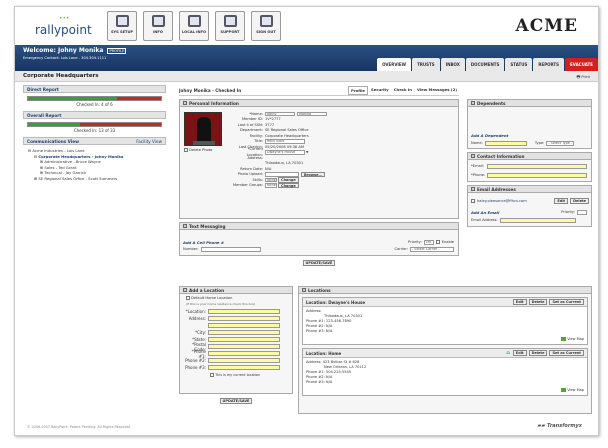 The width and height of the screenshot is (608, 448). I want to click on local-info-button: LOCAL INFO, so click(194, 26).